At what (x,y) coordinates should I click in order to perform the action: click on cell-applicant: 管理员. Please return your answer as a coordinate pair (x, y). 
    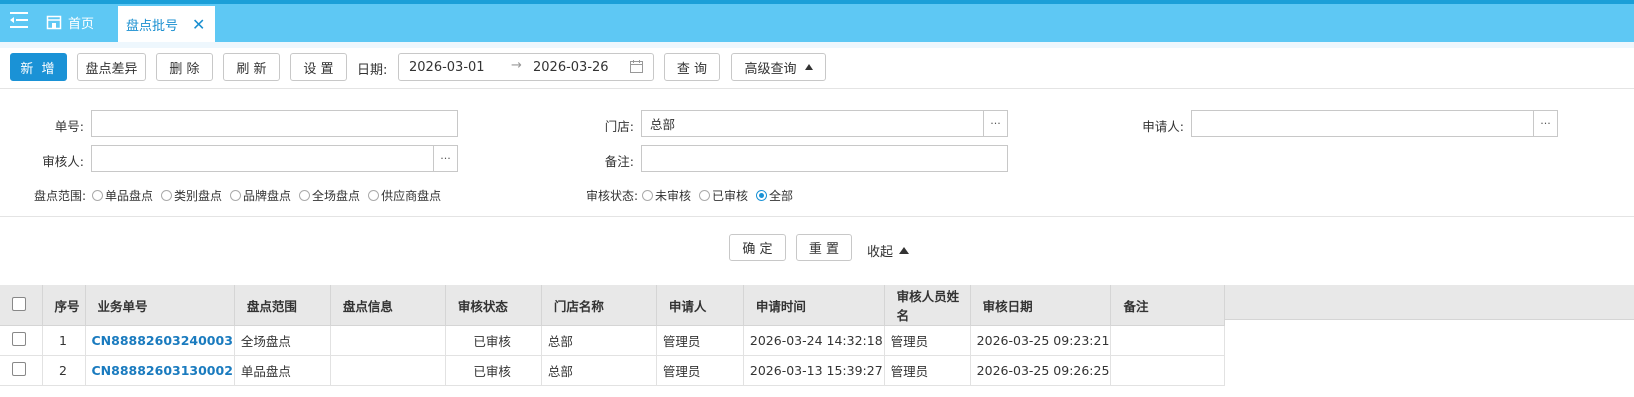
    Looking at the image, I should click on (700, 340).